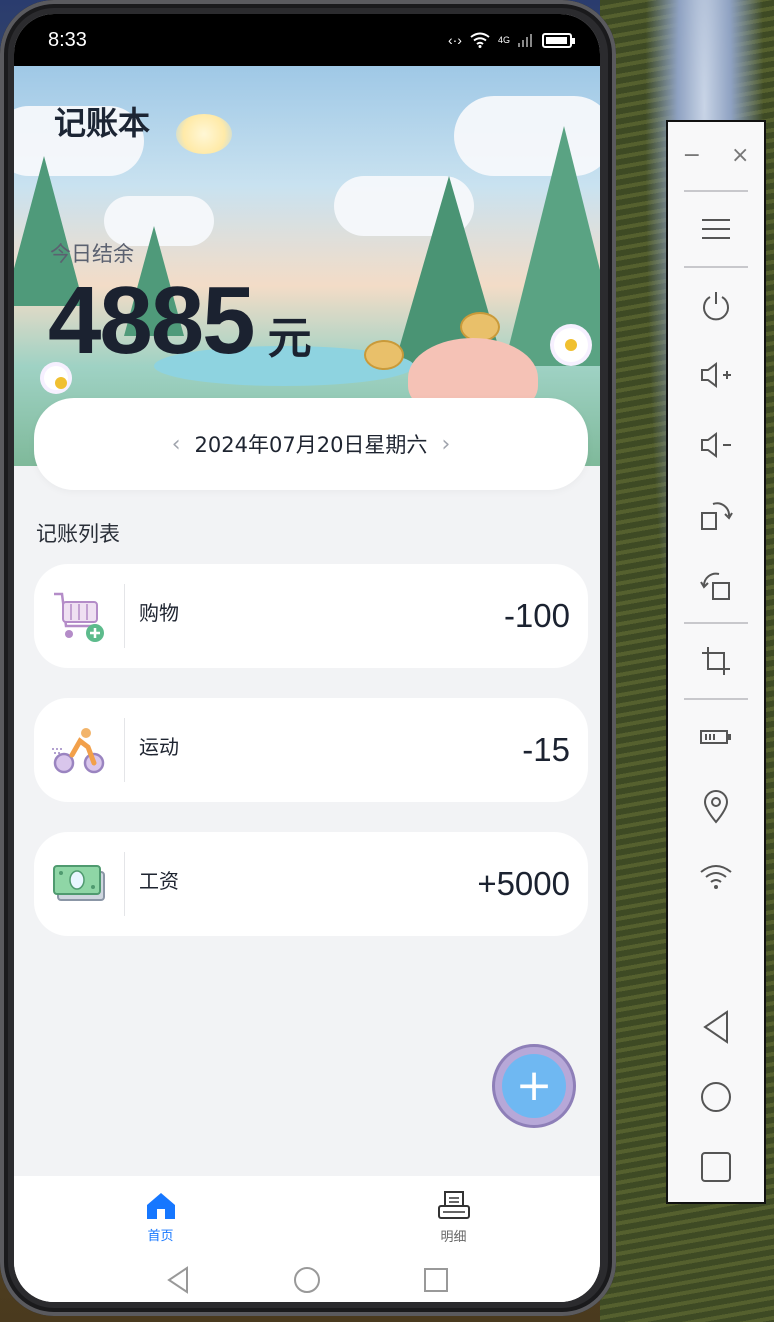  Describe the element at coordinates (716, 445) in the screenshot. I see `volume-down-icon` at that location.